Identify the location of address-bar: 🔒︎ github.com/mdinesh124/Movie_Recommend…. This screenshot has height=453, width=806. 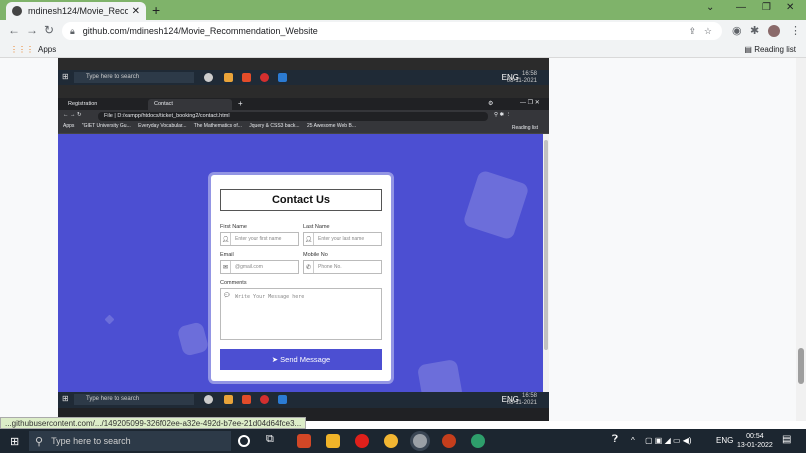
(392, 31).